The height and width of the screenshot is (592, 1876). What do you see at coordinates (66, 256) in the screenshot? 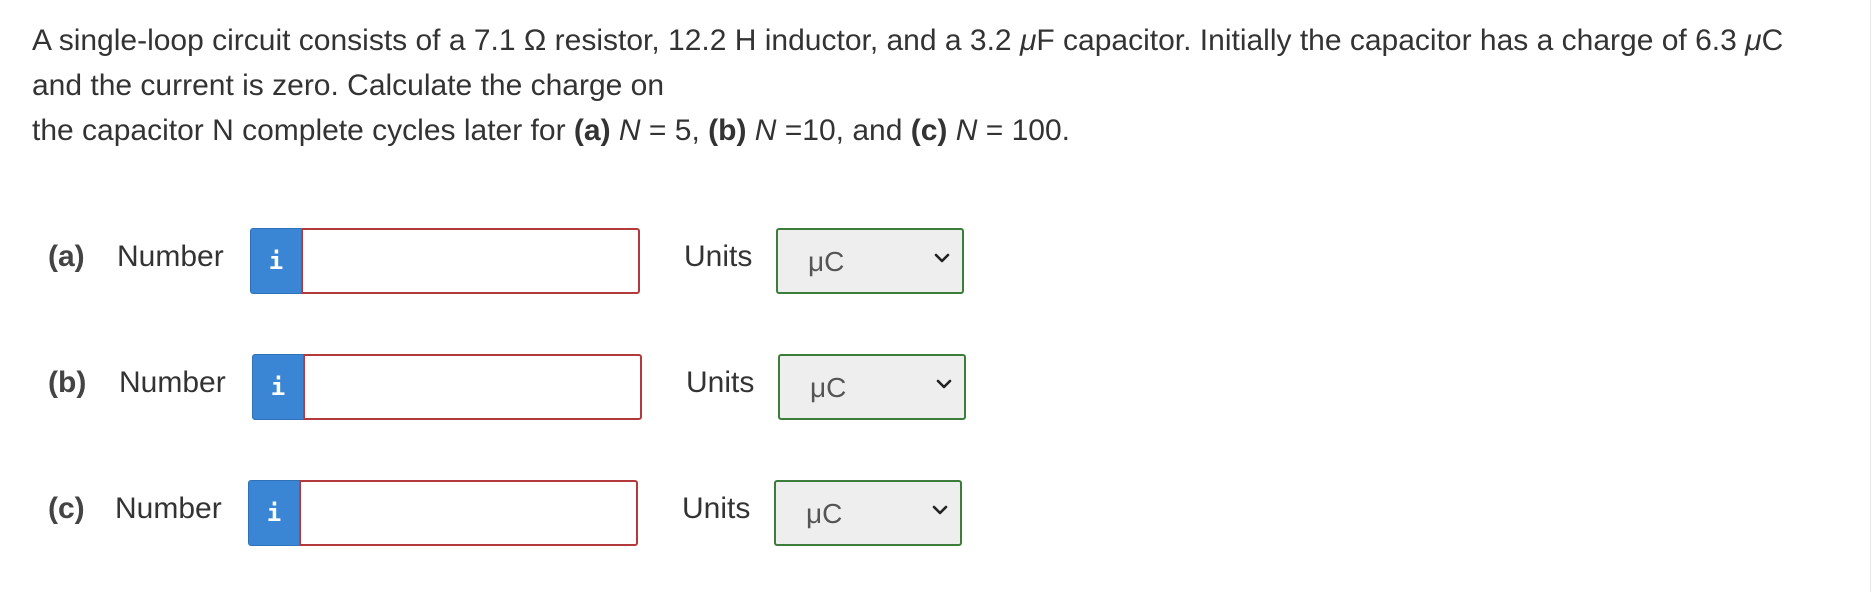
I see `part-label: (a)` at bounding box center [66, 256].